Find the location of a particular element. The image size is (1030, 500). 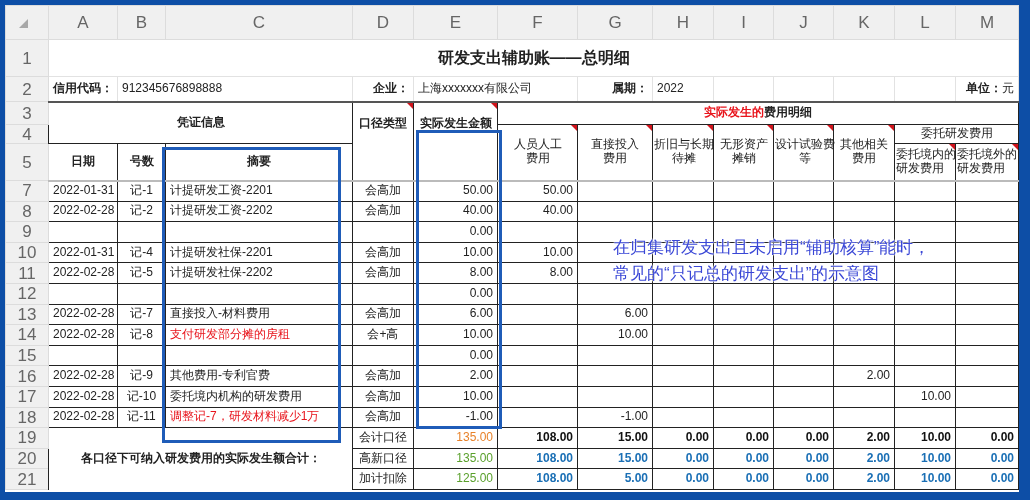

column-header: A is located at coordinates (83, 22).